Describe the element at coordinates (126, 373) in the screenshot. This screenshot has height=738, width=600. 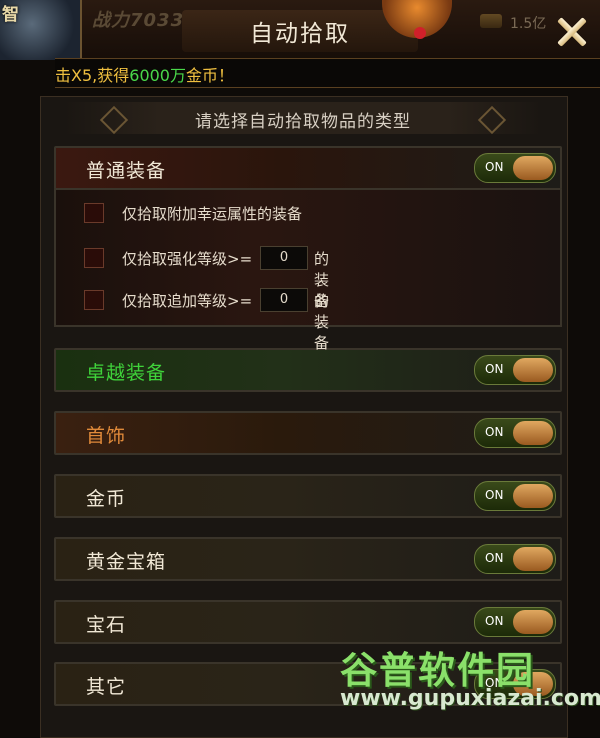
I see `category-label: 卓越装备` at that location.